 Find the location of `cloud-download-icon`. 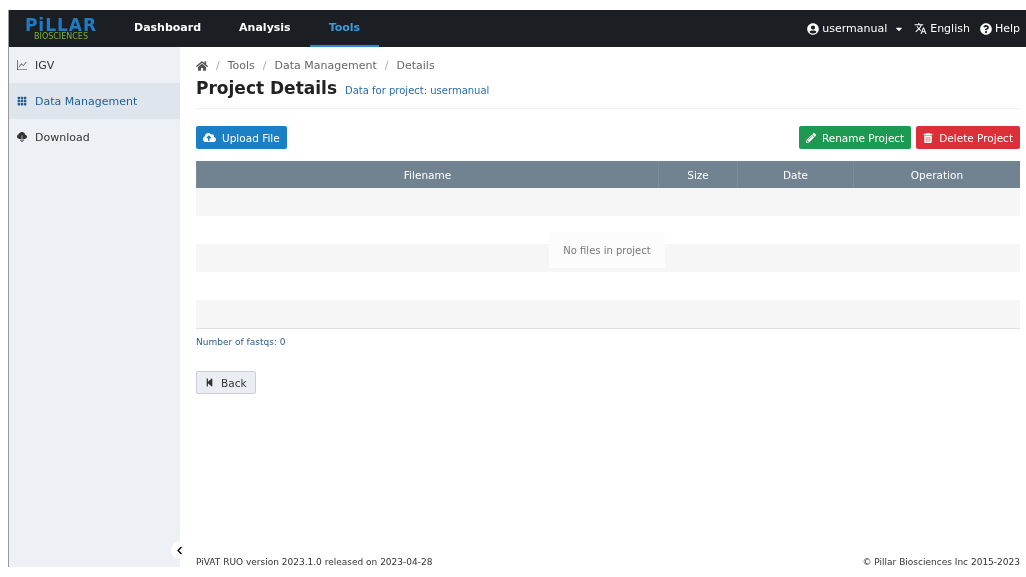

cloud-download-icon is located at coordinates (22, 137).